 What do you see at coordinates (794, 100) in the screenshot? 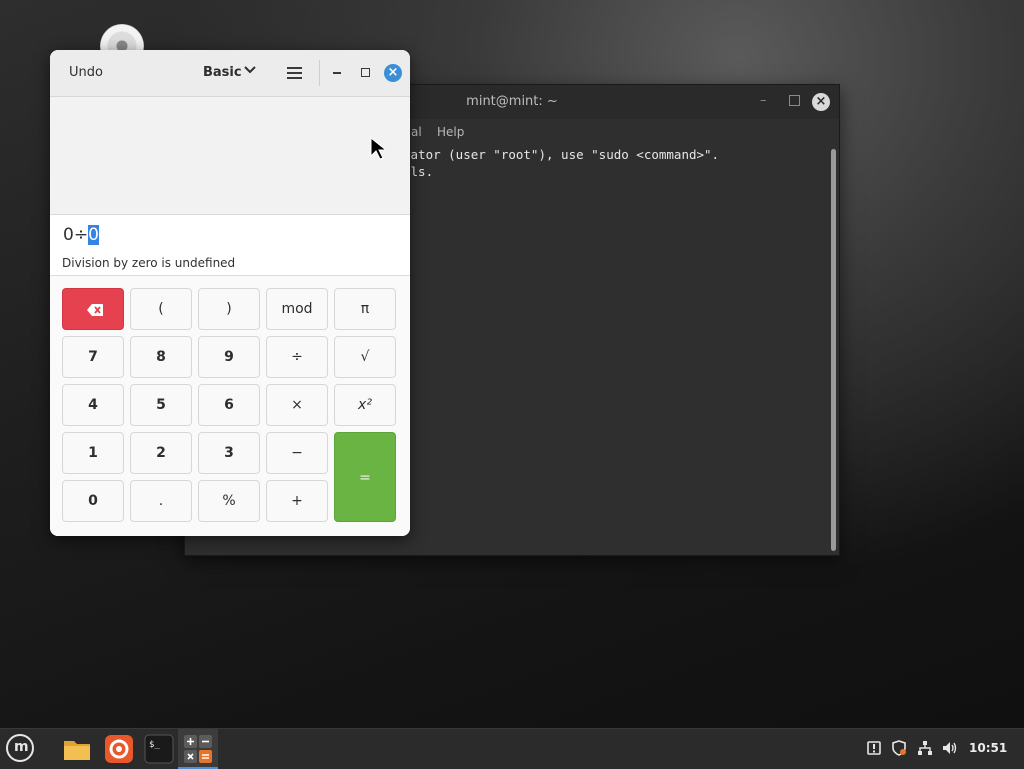
I see `terminal-maximize-icon` at bounding box center [794, 100].